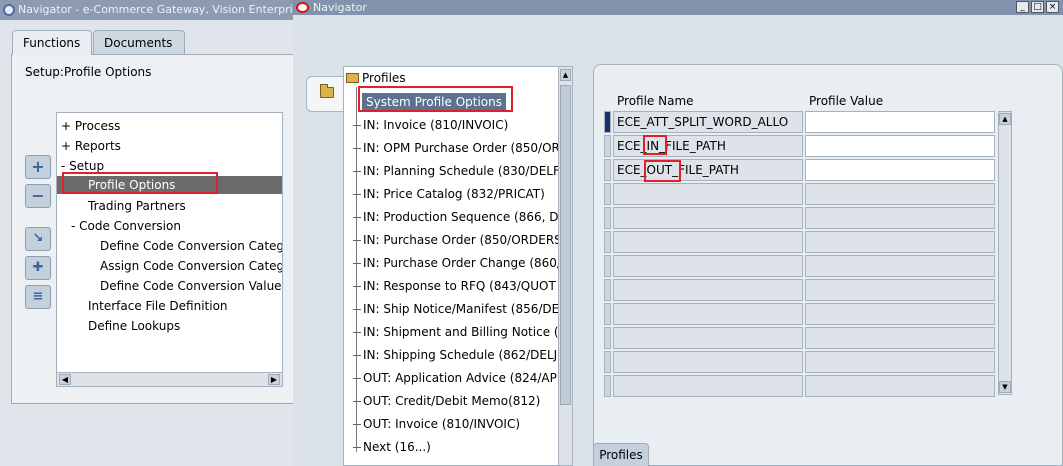  Describe the element at coordinates (340, 7) in the screenshot. I see `front-window-title: Navigator` at that location.